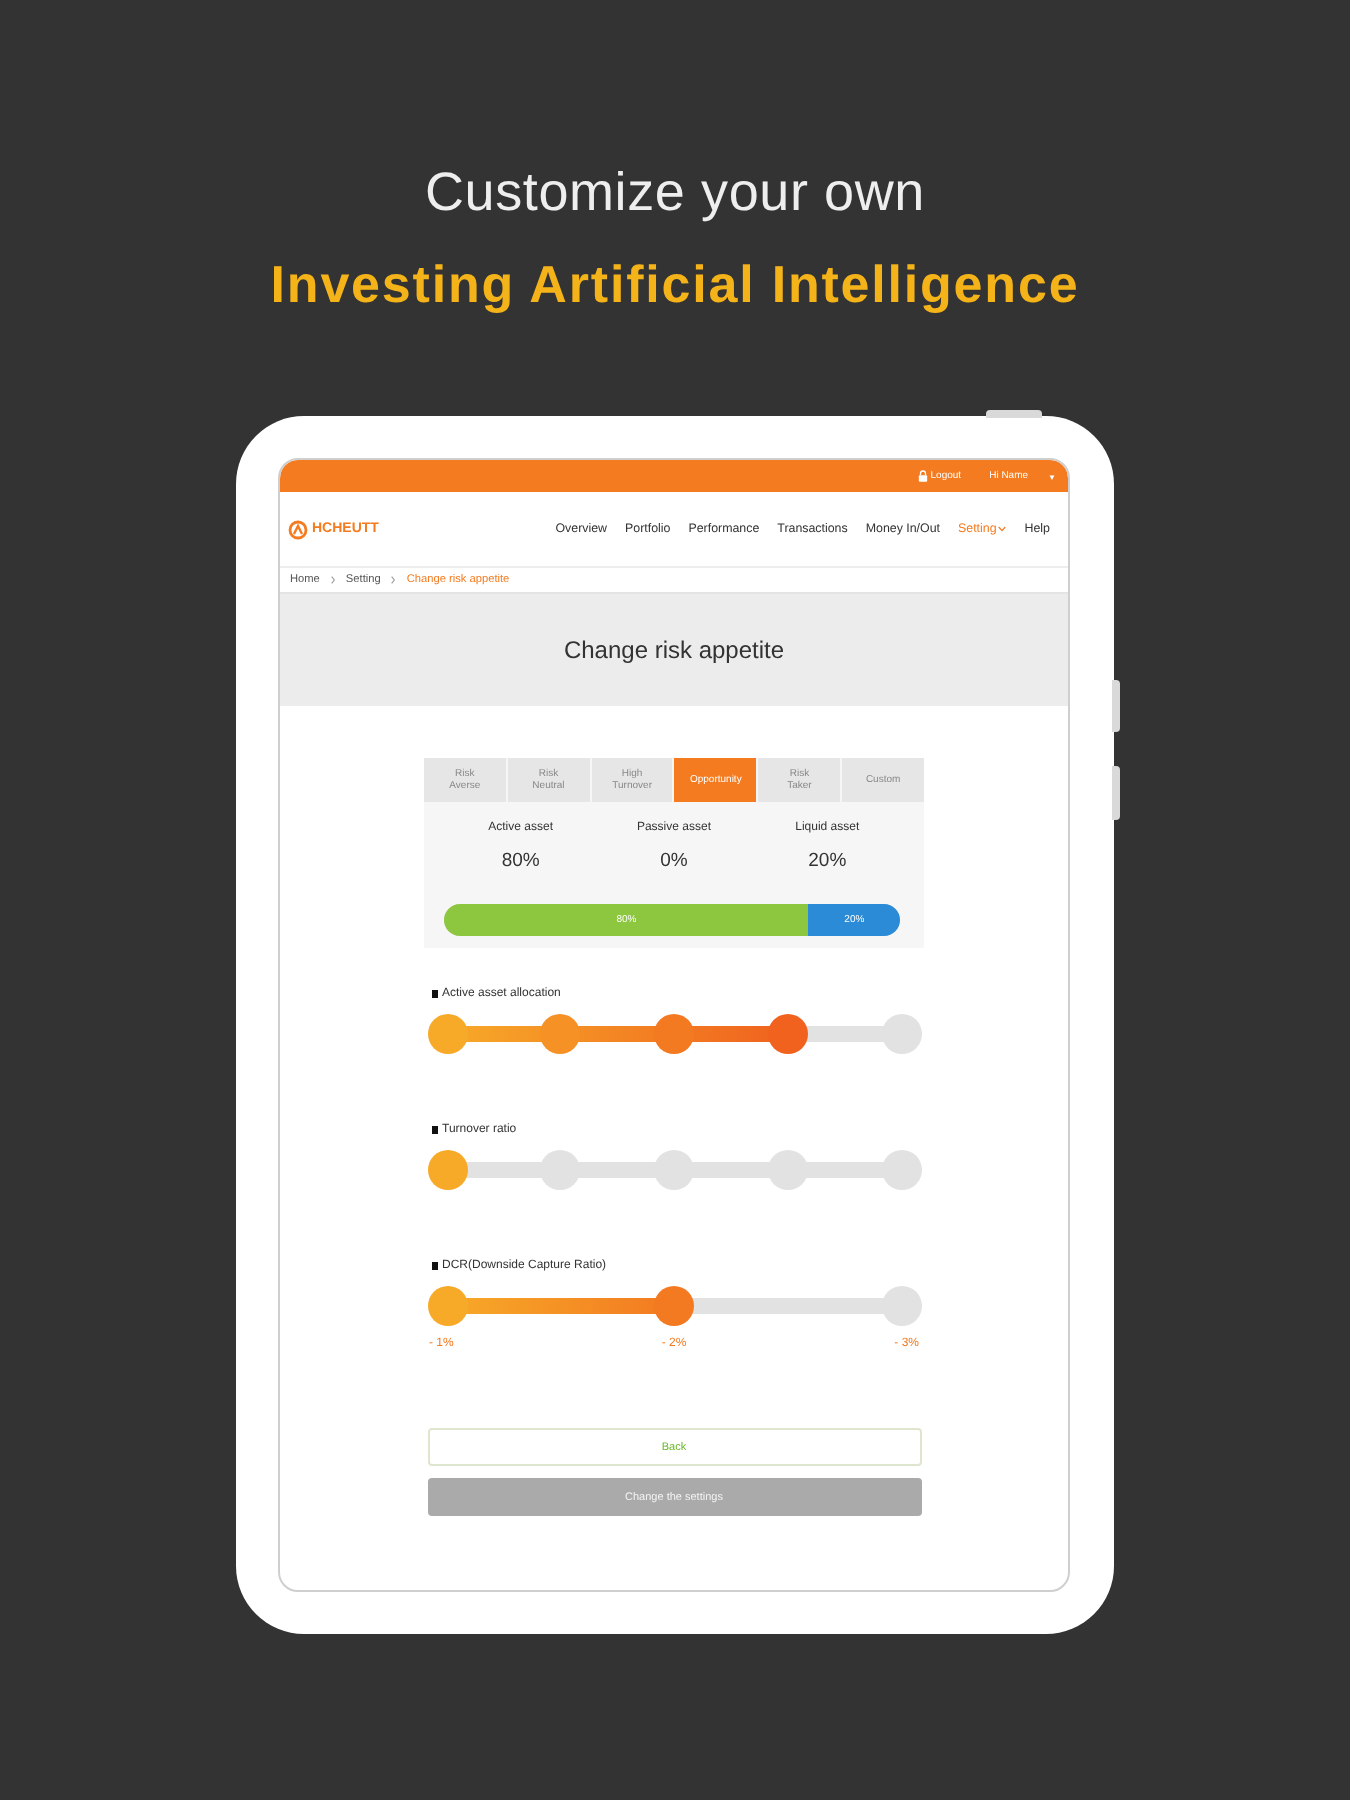 Image resolution: width=1350 pixels, height=1800 pixels. What do you see at coordinates (674, 650) in the screenshot?
I see `page-title: Change risk appetite` at bounding box center [674, 650].